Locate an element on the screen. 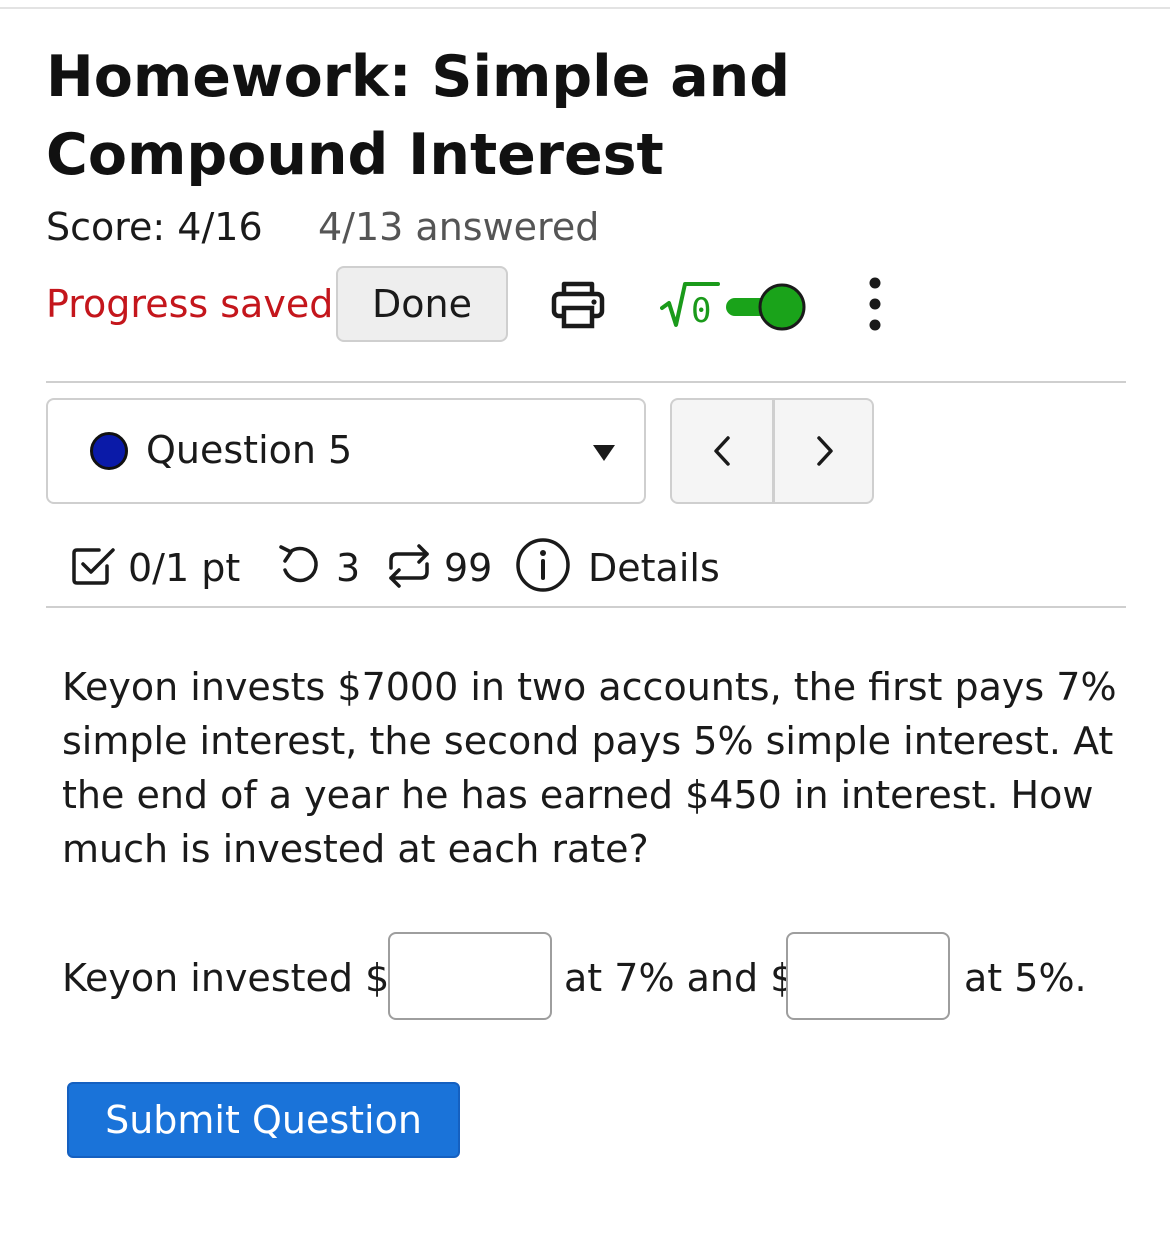 The image size is (1170, 1260). versions-icon is located at coordinates (409, 566).